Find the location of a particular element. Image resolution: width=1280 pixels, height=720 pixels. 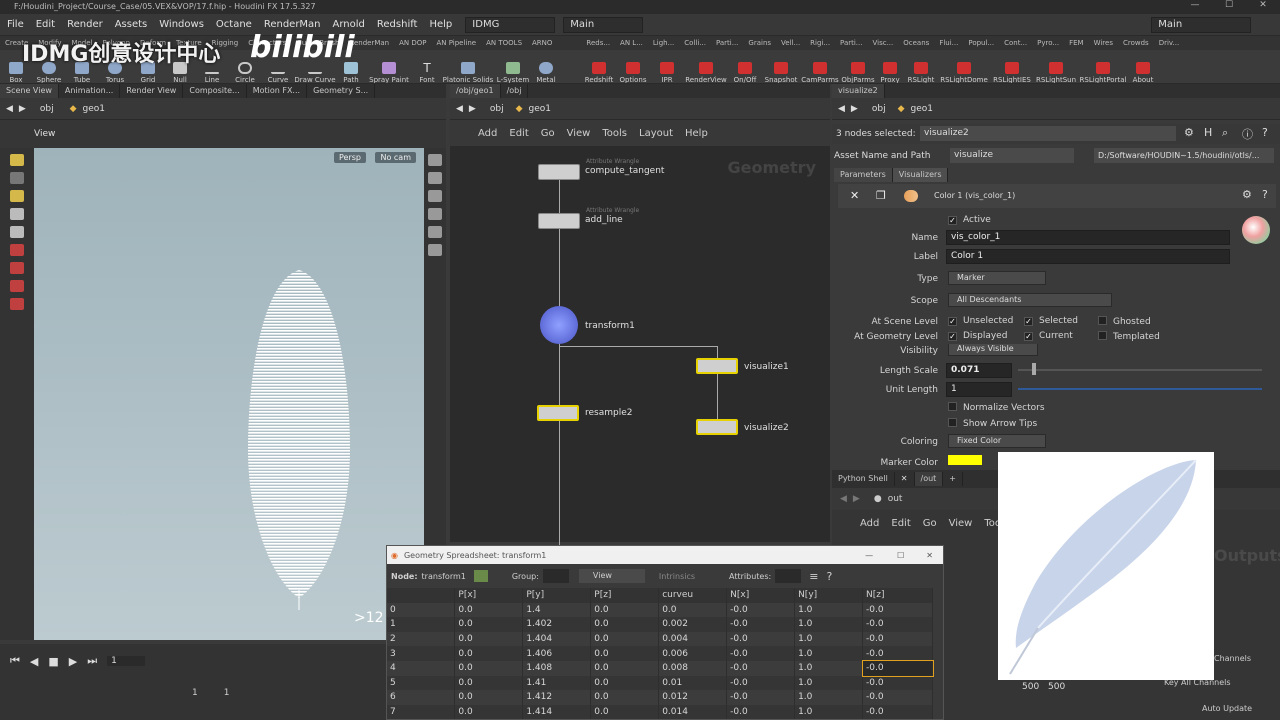

menu-assets: Assets is located at coordinates (131, 24).